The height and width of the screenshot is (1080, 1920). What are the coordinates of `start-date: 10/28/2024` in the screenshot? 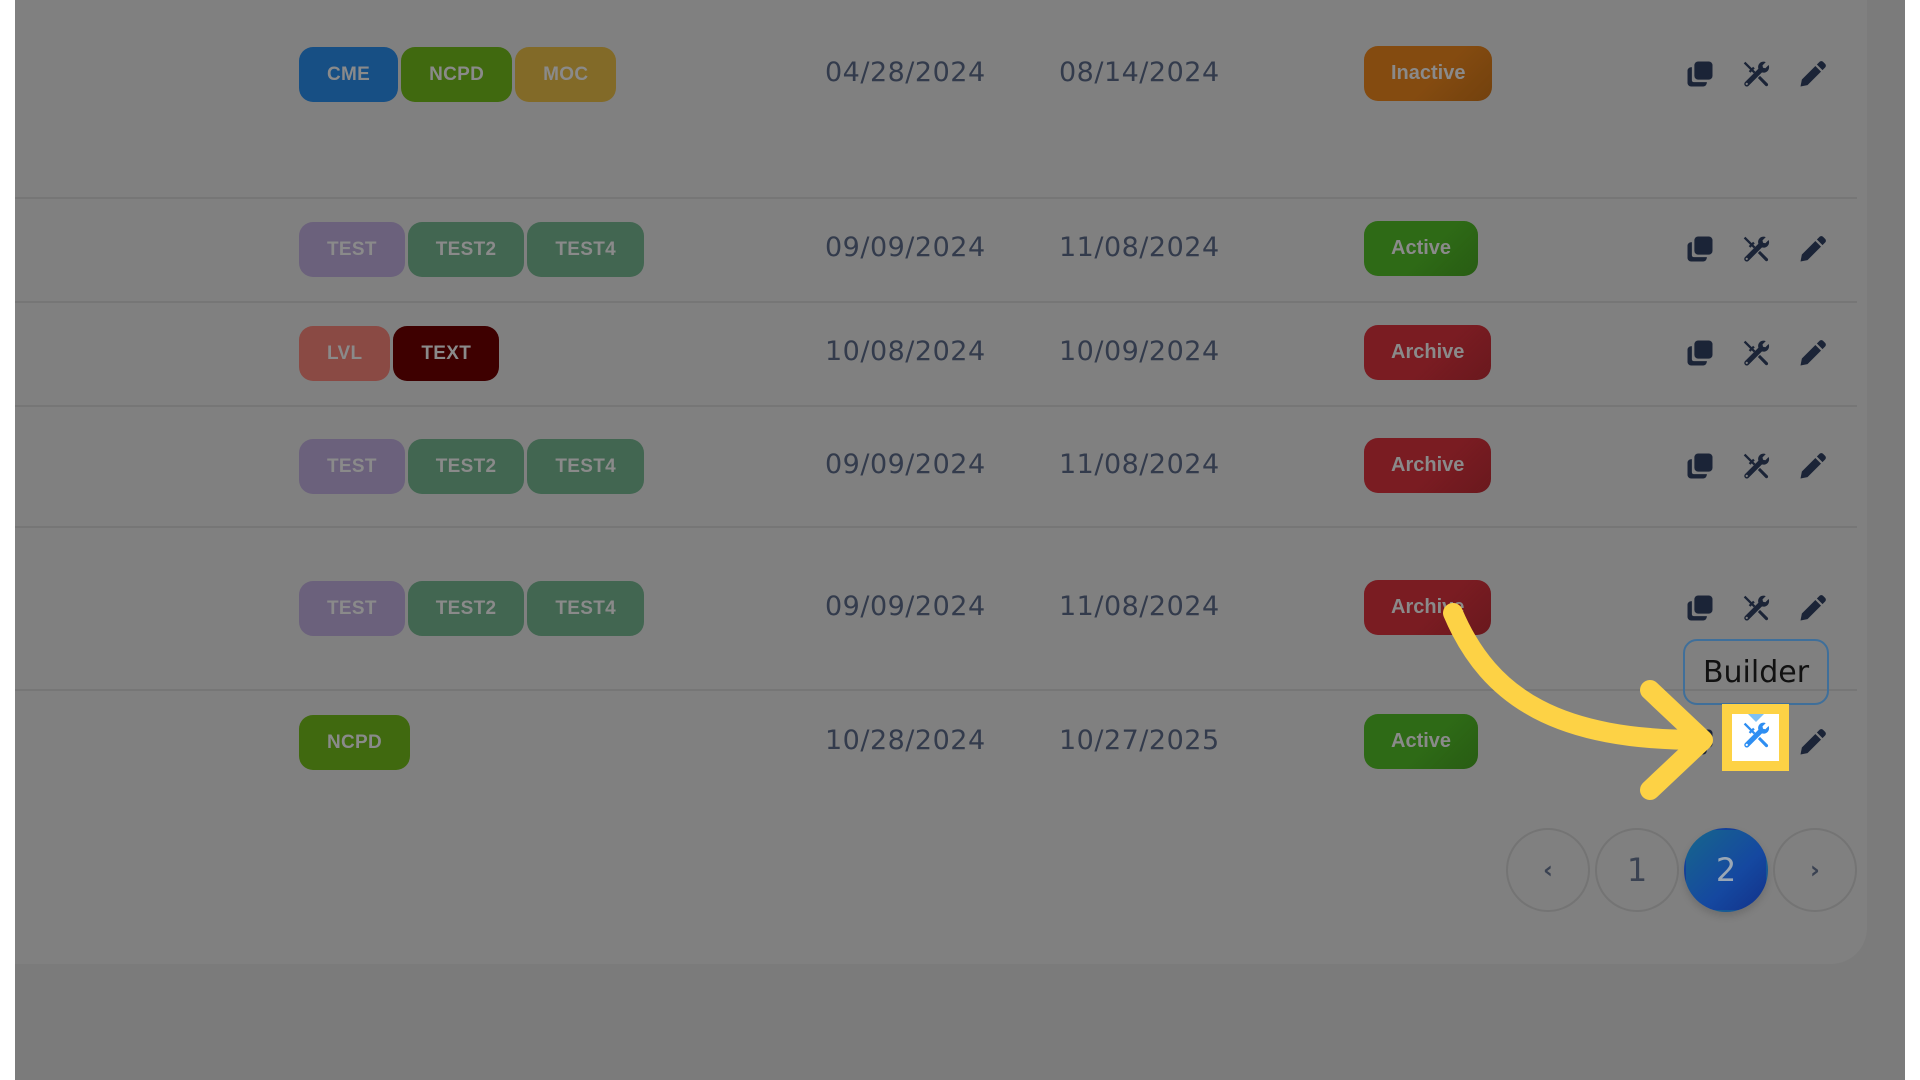 It's located at (905, 740).